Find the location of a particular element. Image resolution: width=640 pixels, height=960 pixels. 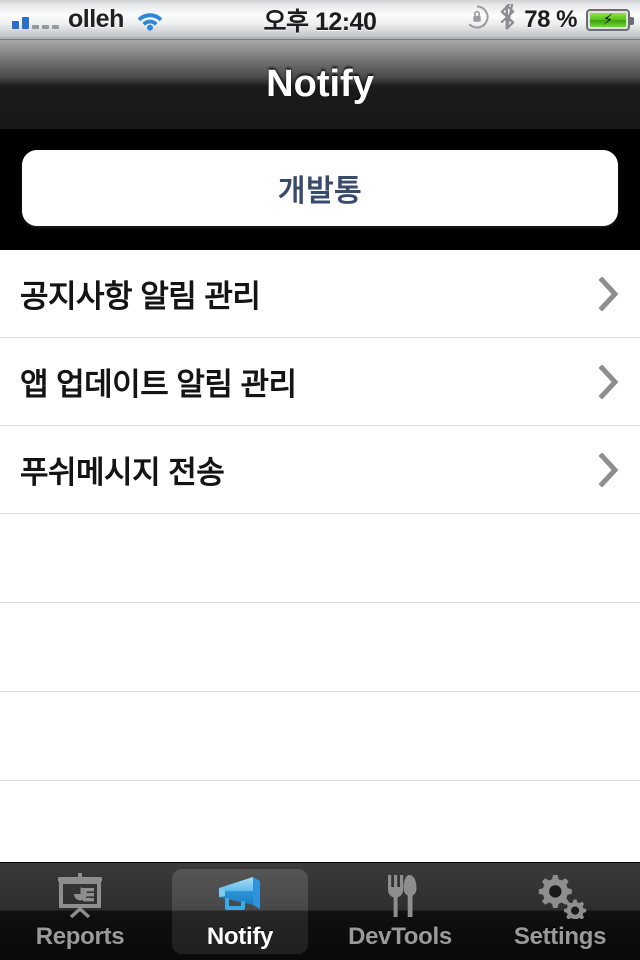

navigation-bar: Notify is located at coordinates (320, 85).